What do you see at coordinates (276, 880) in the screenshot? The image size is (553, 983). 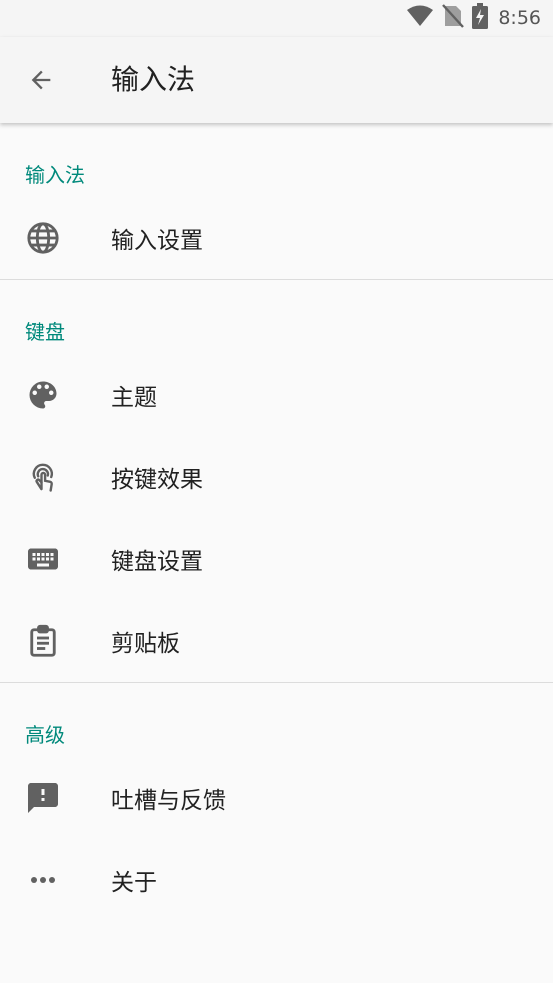 I see `settings-item-about: 关于` at bounding box center [276, 880].